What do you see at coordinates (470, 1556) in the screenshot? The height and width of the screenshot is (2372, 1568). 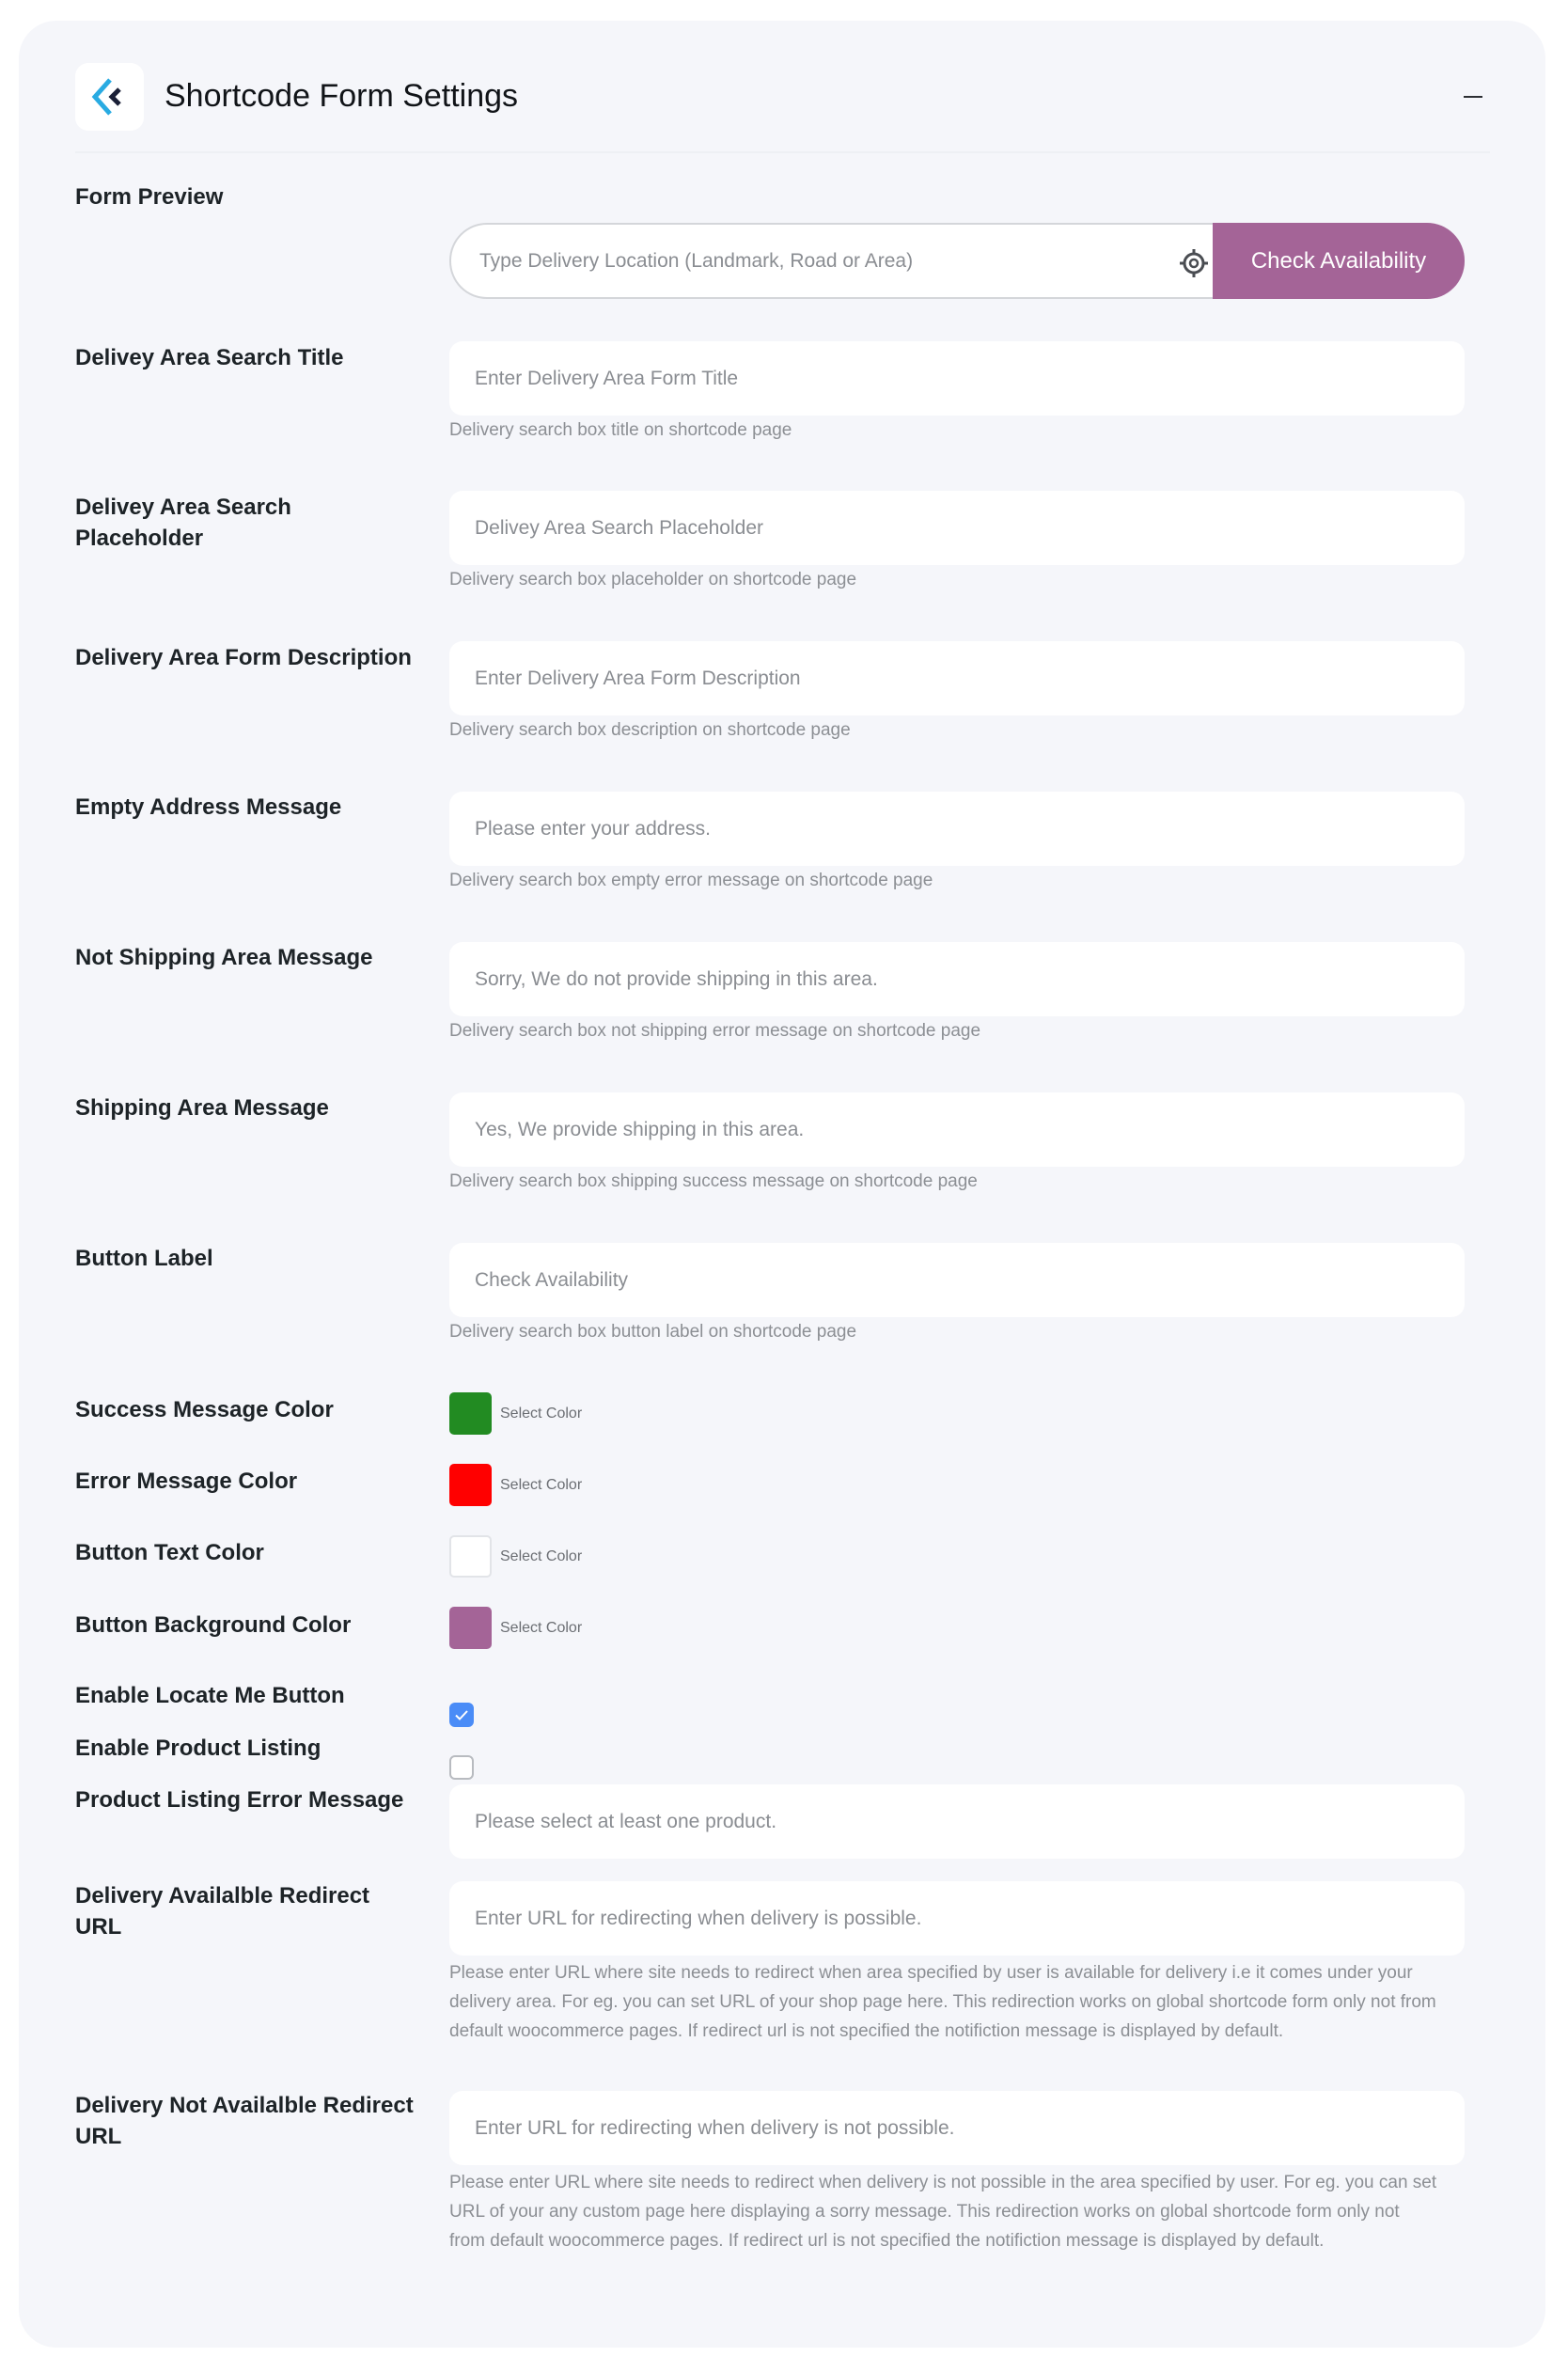 I see `button-text-color-swatch` at bounding box center [470, 1556].